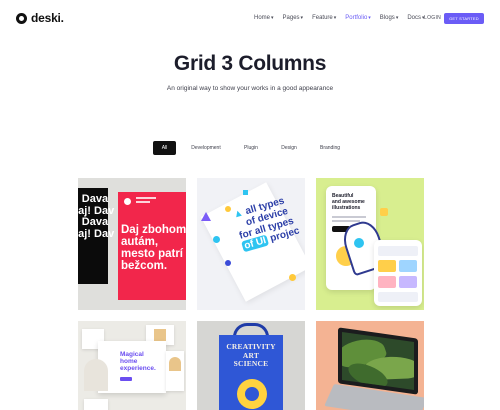  I want to click on screen-image, so click(378, 361).